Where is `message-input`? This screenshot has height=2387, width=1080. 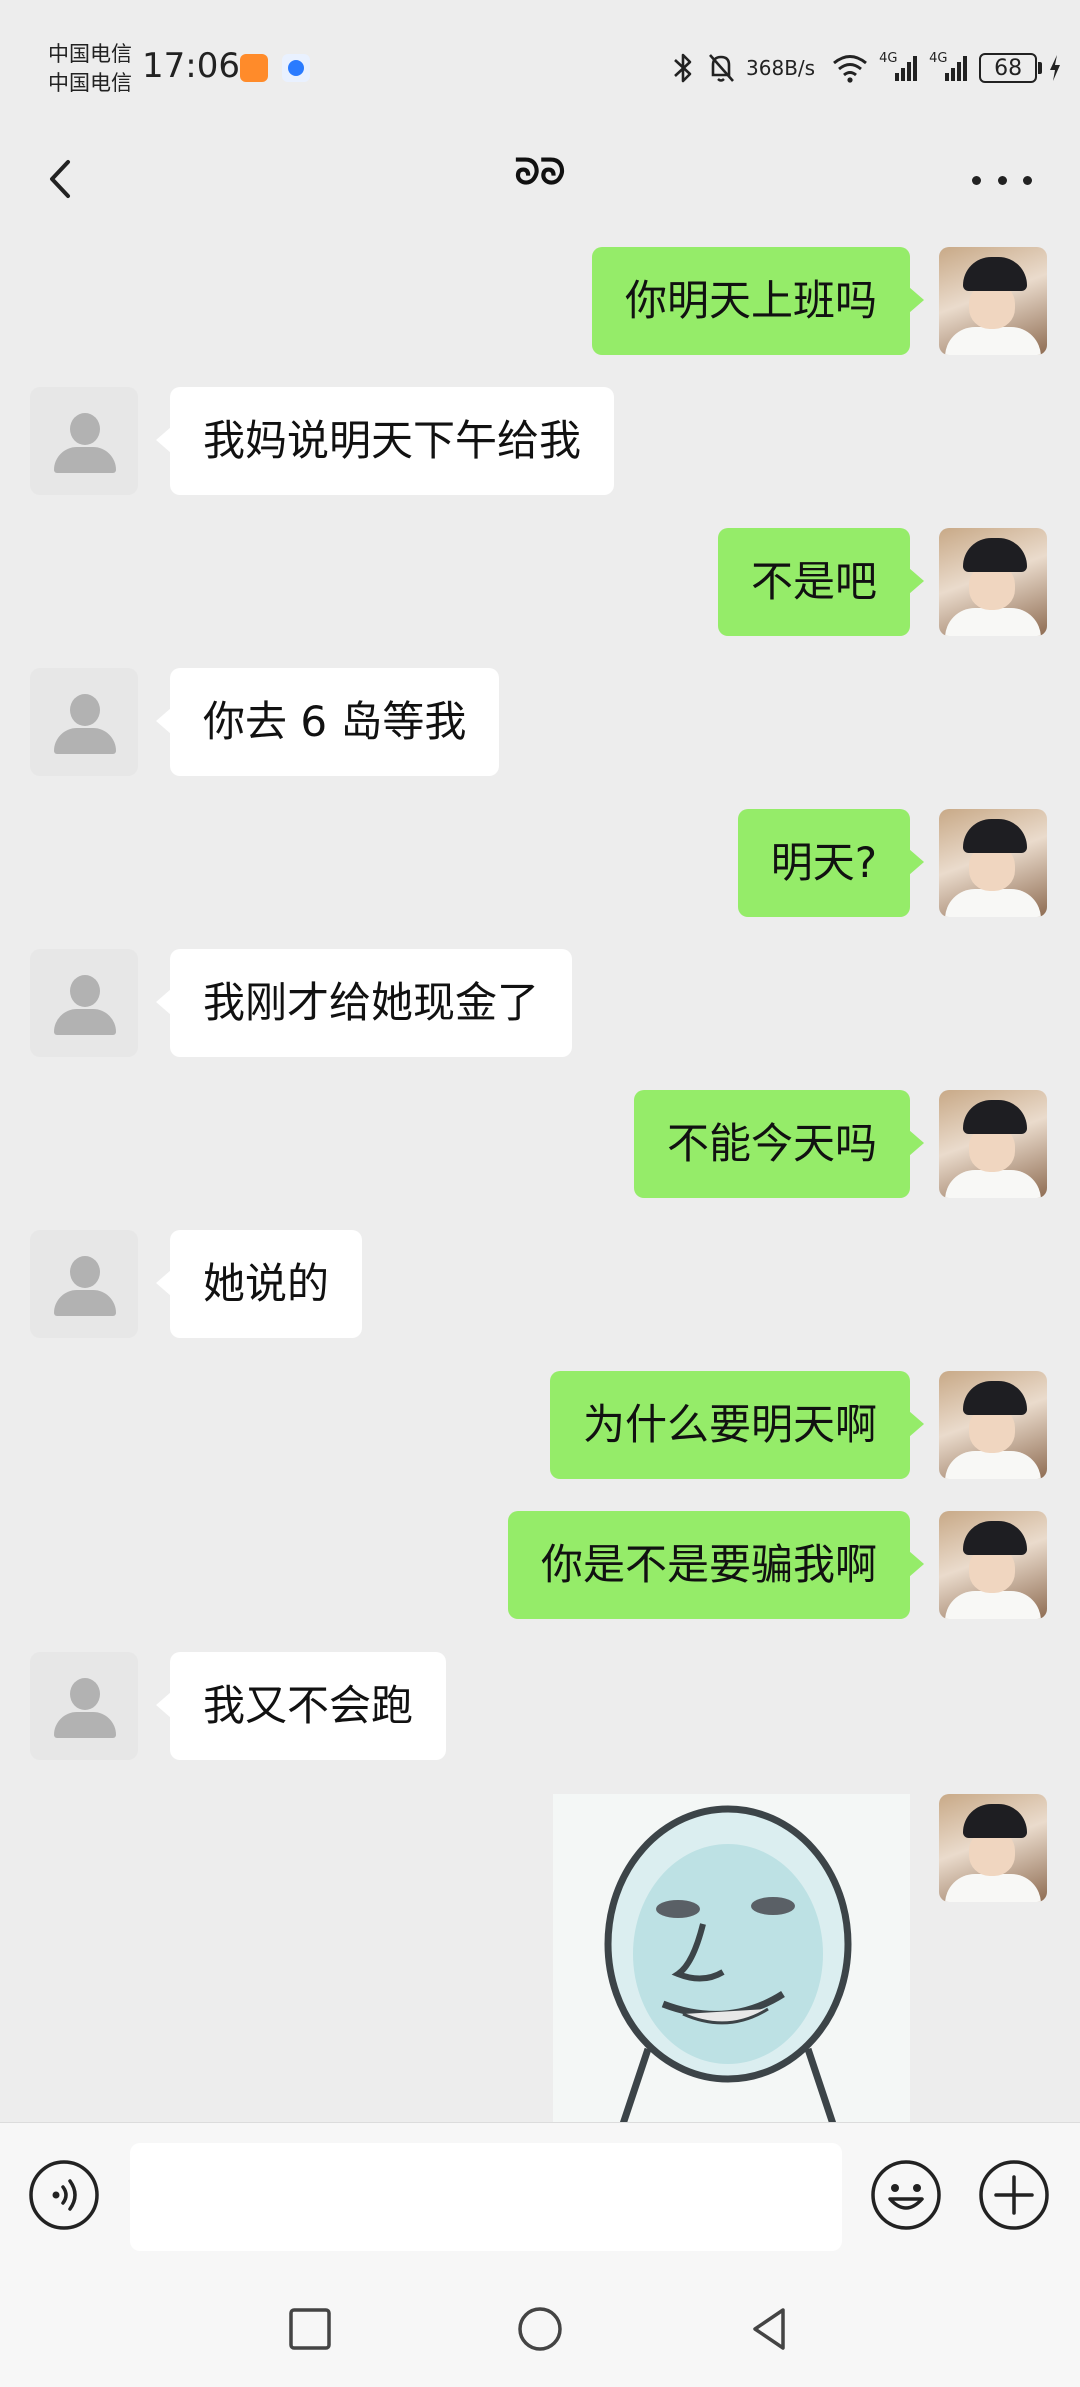
message-input is located at coordinates (486, 2197).